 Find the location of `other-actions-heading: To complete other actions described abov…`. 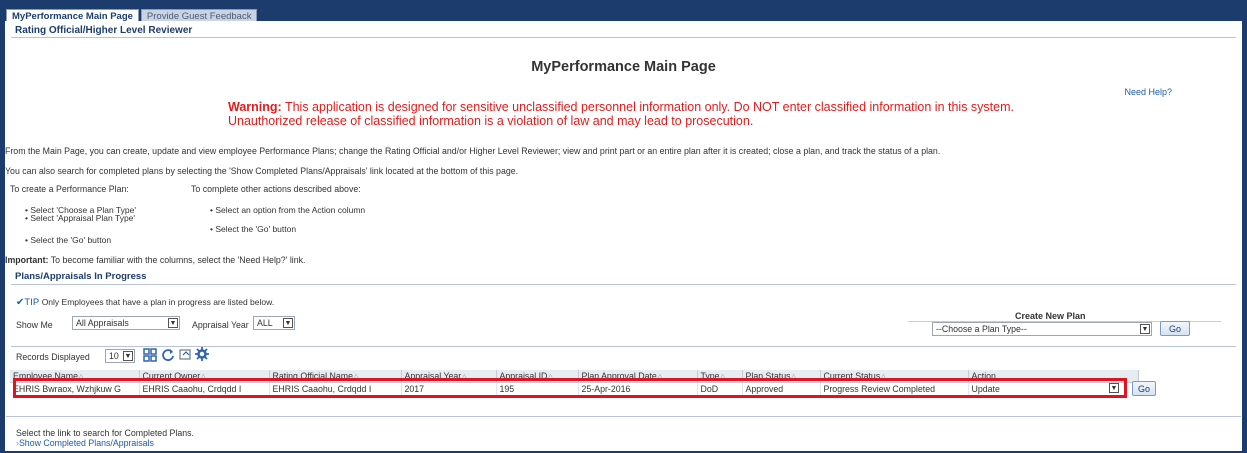

other-actions-heading: To complete other actions described abov… is located at coordinates (276, 189).